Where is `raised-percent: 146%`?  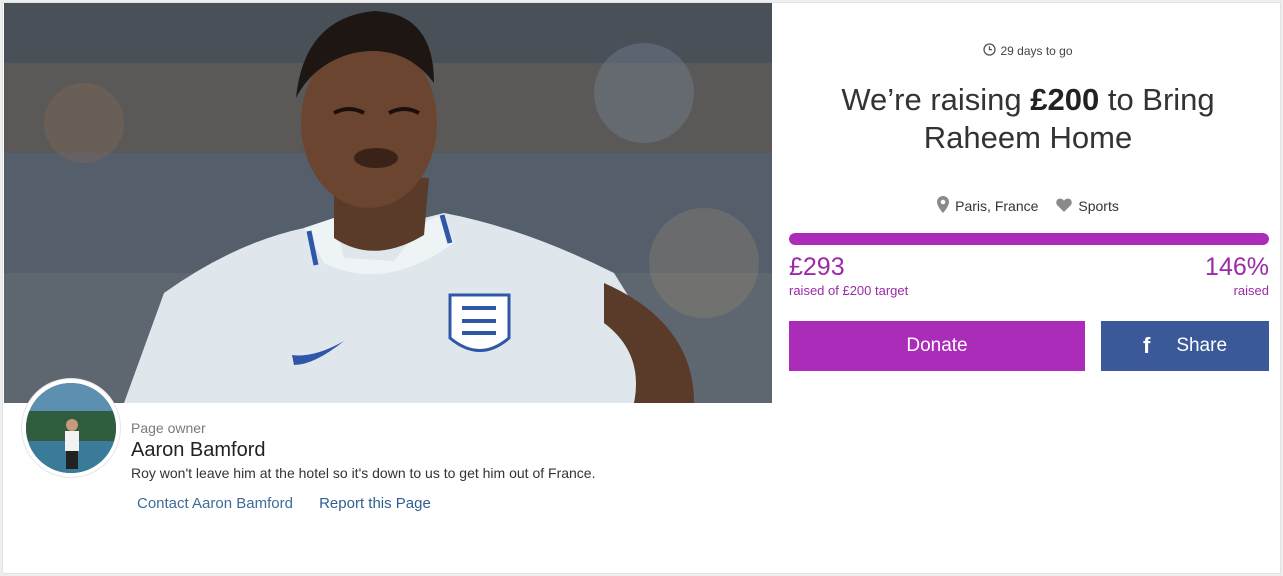 raised-percent: 146% is located at coordinates (1237, 267).